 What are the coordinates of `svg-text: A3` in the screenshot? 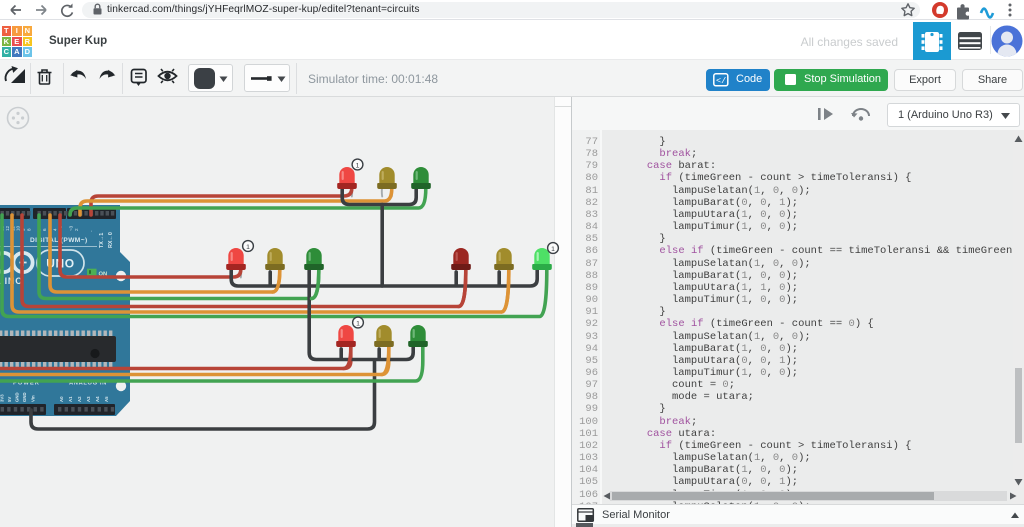 It's located at (88, 399).